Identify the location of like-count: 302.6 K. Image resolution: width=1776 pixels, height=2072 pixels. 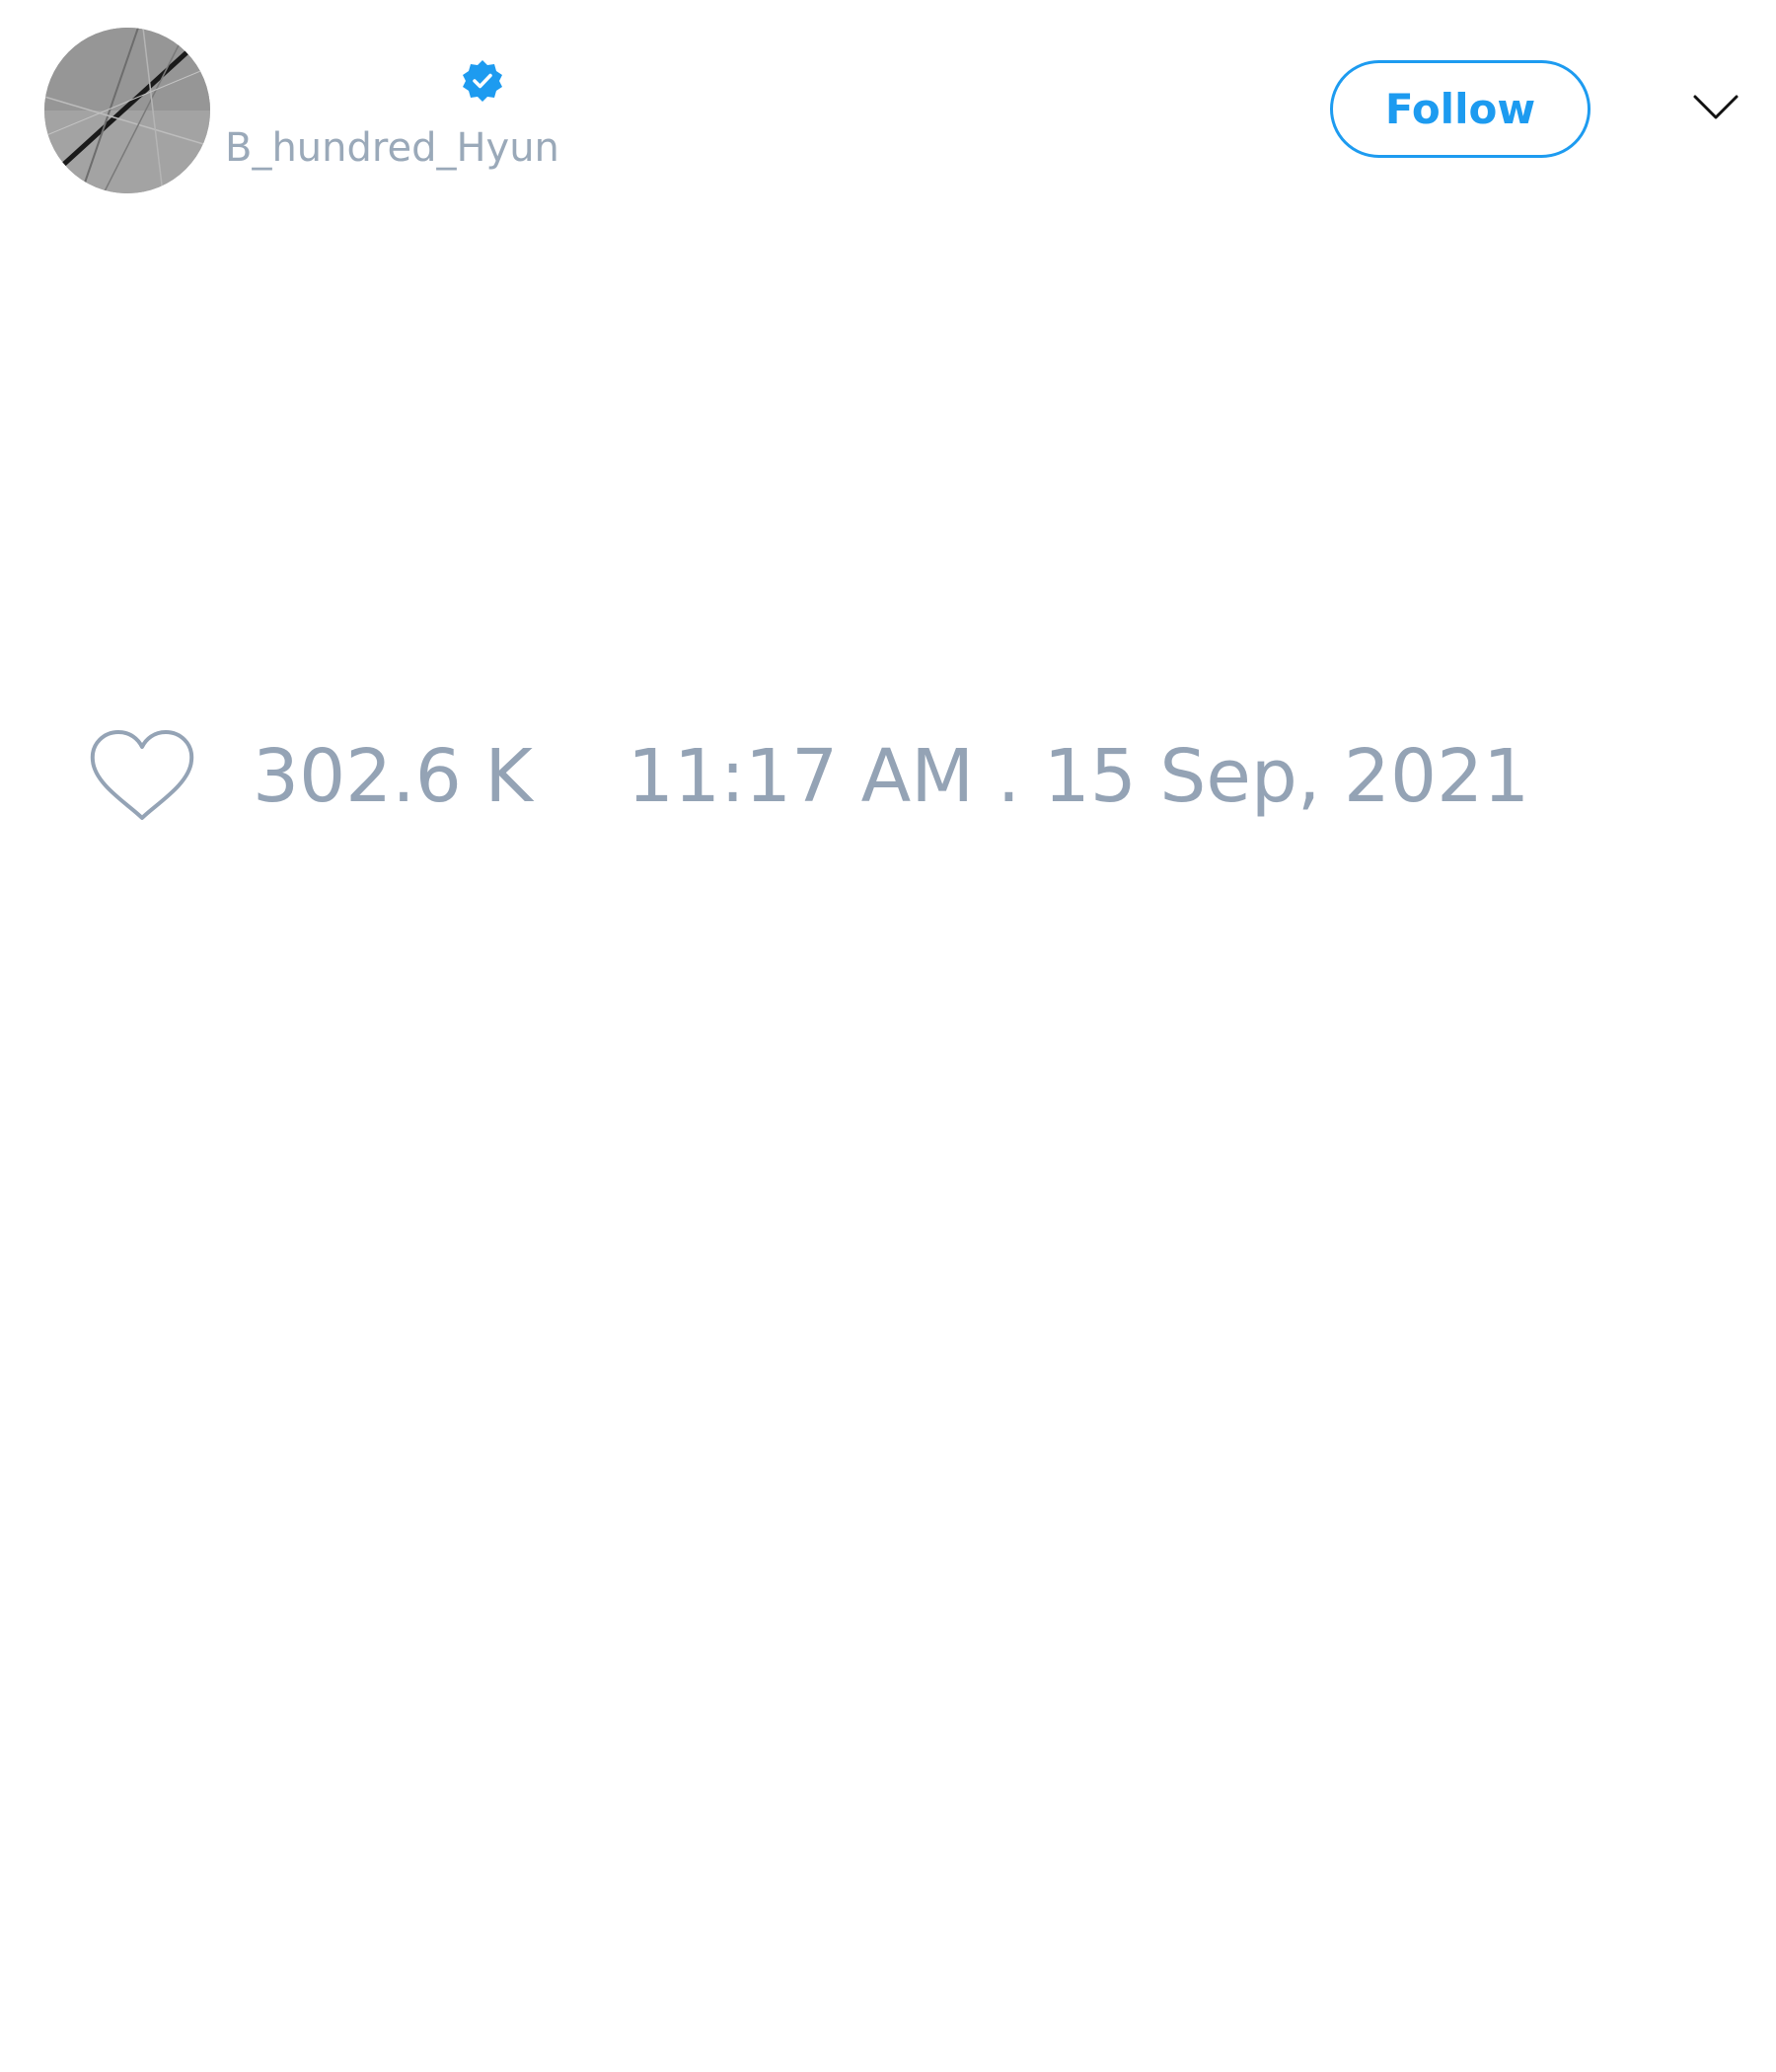
(393, 777).